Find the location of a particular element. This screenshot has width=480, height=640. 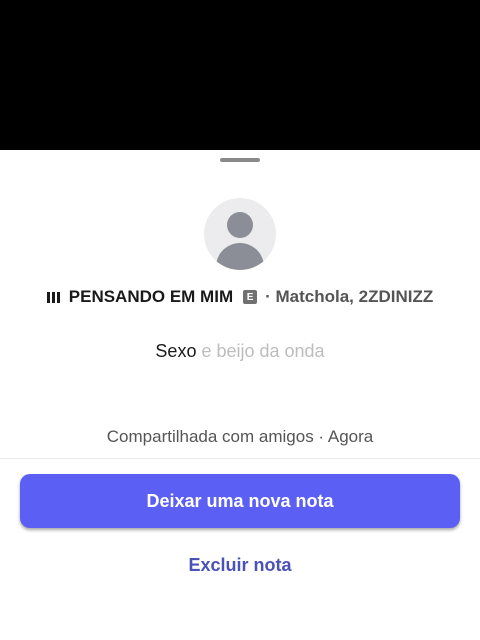

audio-bars-icon is located at coordinates (53, 297).